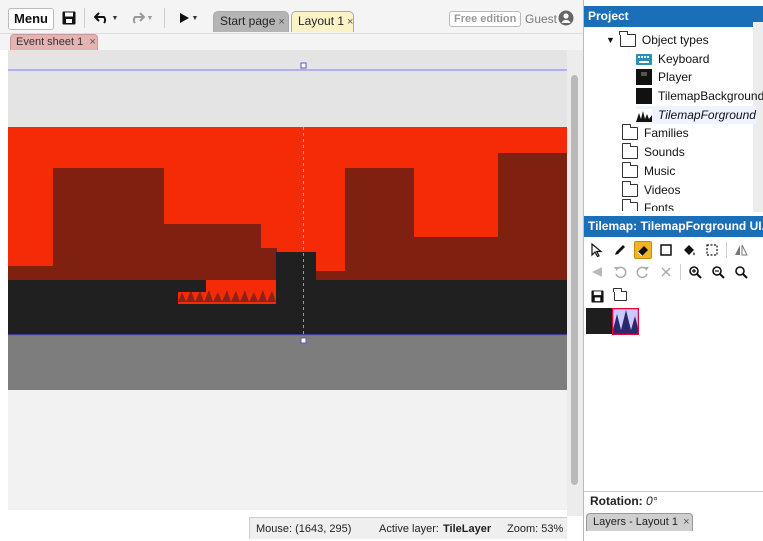 The image size is (763, 541). Describe the element at coordinates (115, 18) in the screenshot. I see `undo-dropdown-icon: ▼` at that location.